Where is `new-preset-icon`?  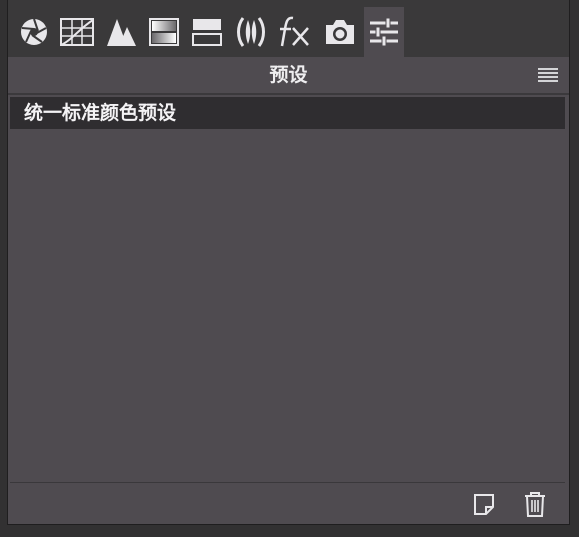 new-preset-icon is located at coordinates (484, 504).